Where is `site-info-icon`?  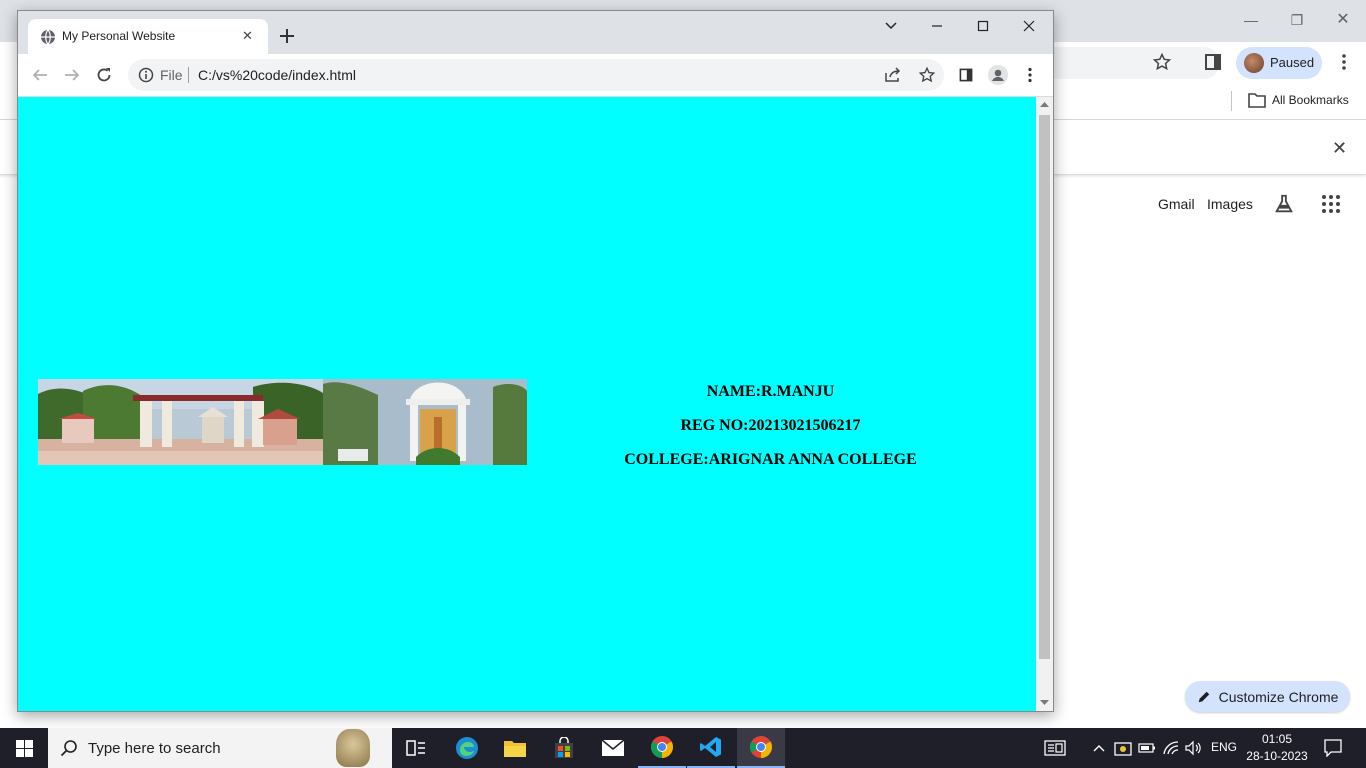 site-info-icon is located at coordinates (146, 75).